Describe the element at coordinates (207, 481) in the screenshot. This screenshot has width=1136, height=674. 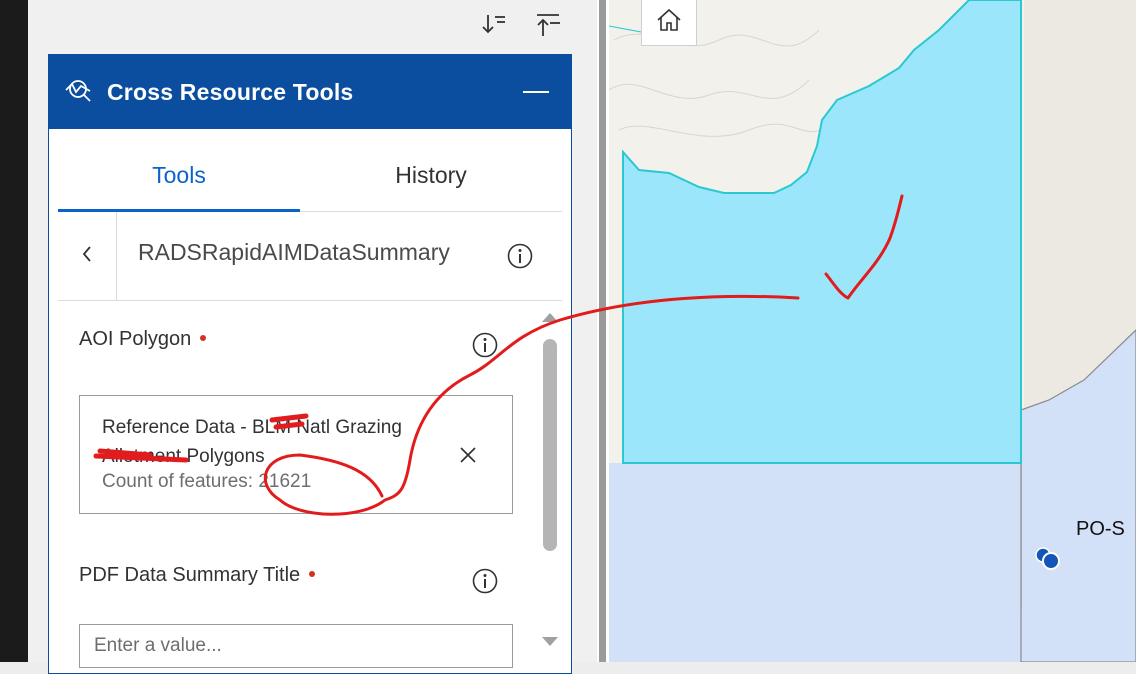
I see `aoi-feature-count: Count of features: 21621` at that location.